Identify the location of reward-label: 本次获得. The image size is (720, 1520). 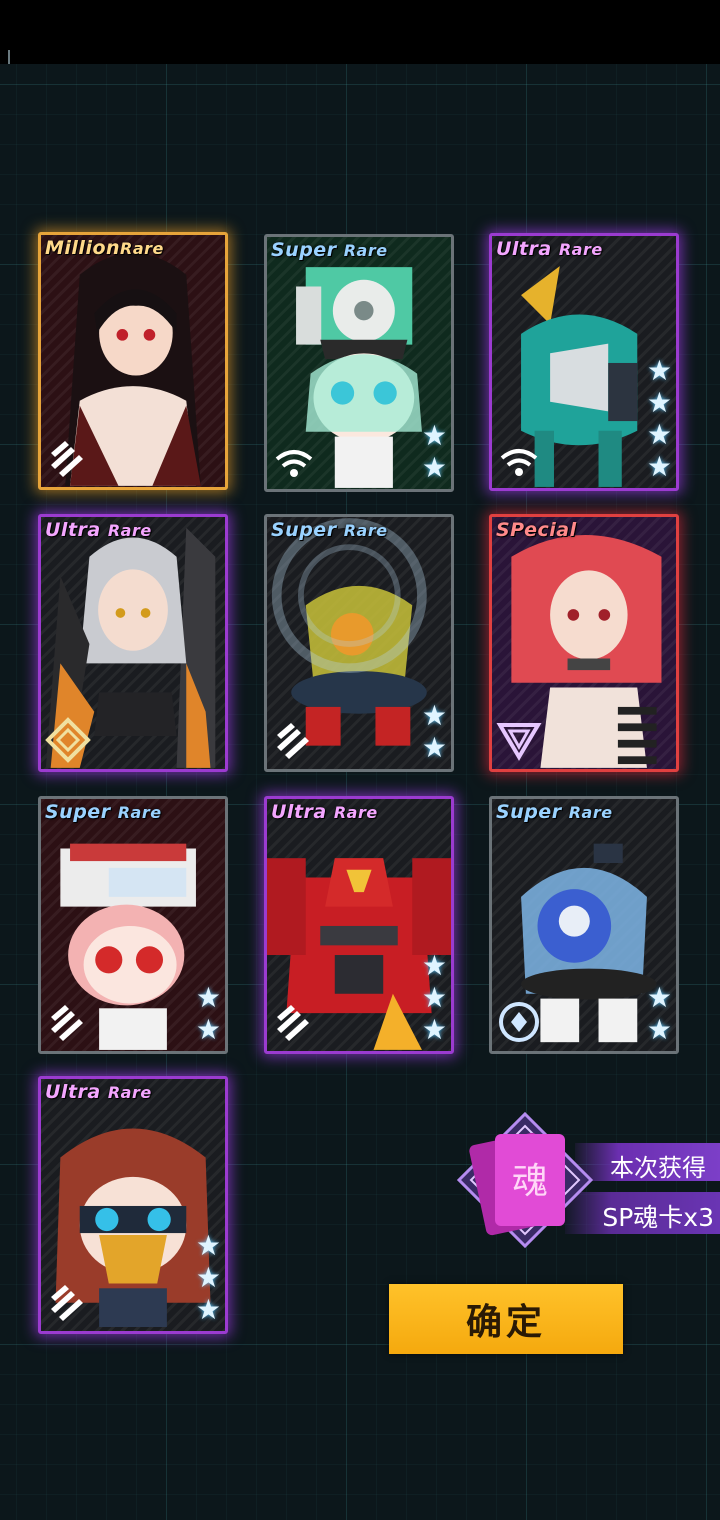
(658, 1168).